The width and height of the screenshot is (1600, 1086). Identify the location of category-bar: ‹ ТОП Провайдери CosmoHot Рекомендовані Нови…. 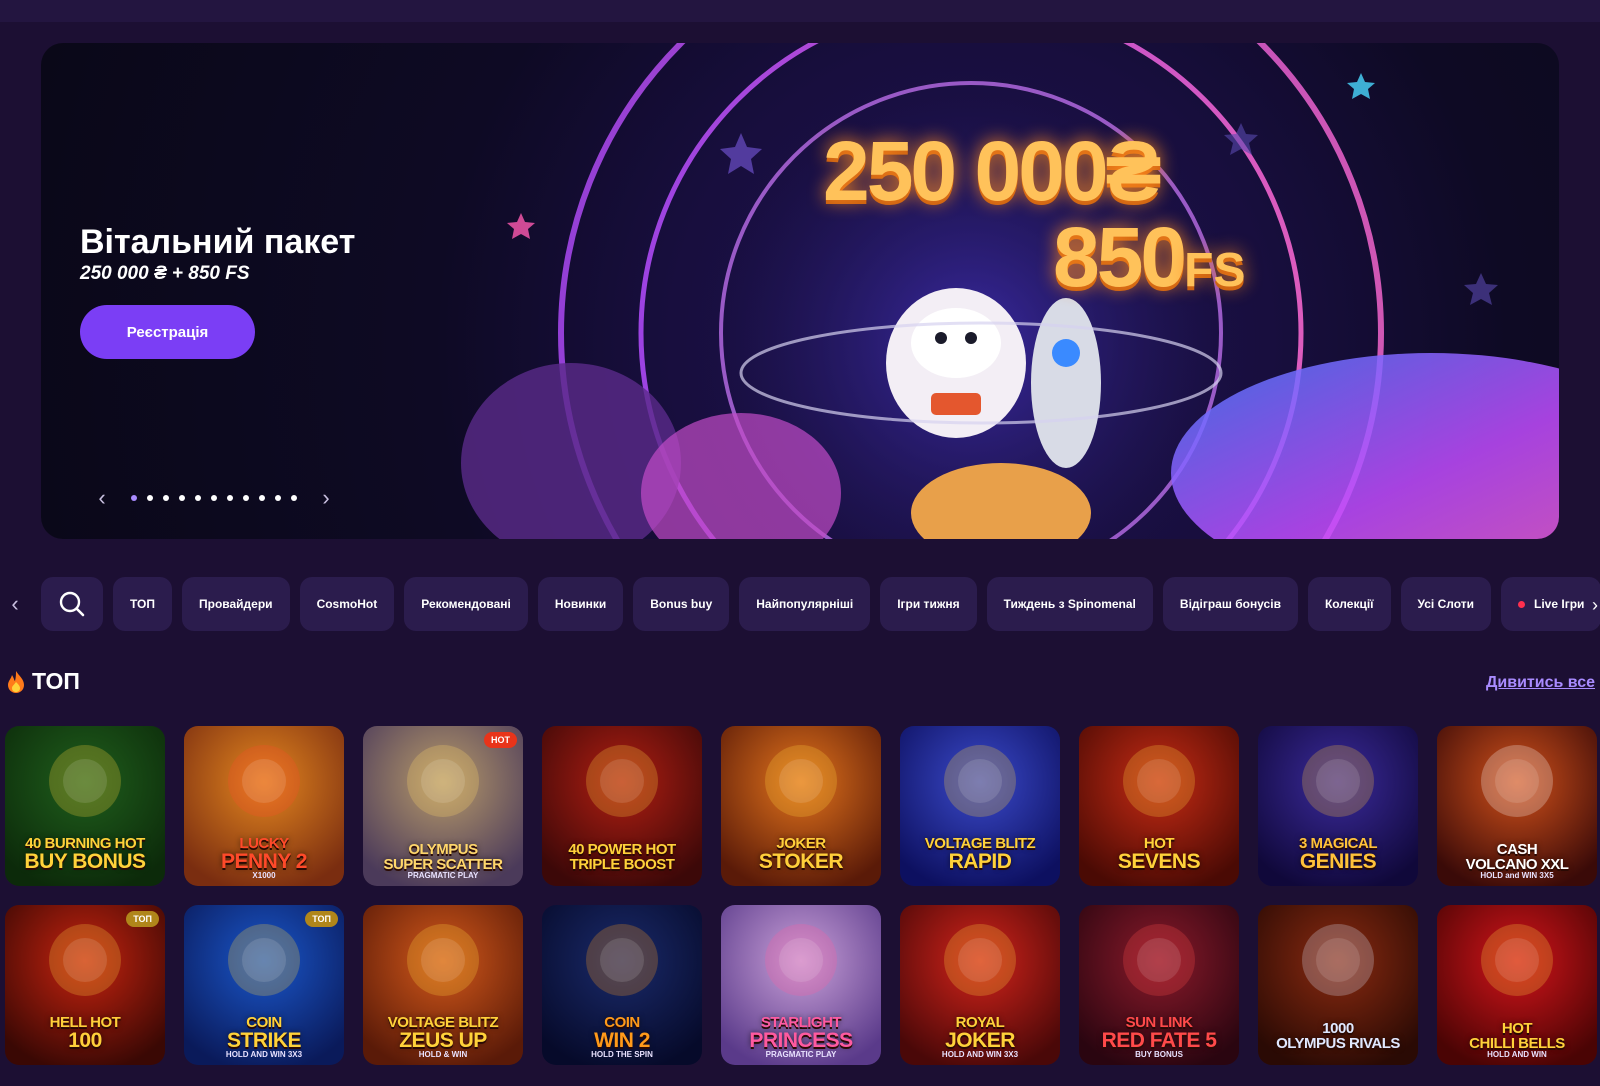
(800, 604).